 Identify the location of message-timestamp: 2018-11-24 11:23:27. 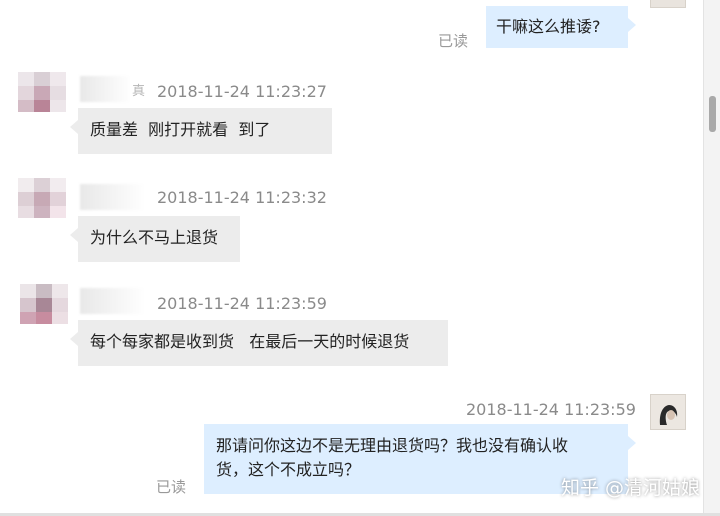
(242, 91).